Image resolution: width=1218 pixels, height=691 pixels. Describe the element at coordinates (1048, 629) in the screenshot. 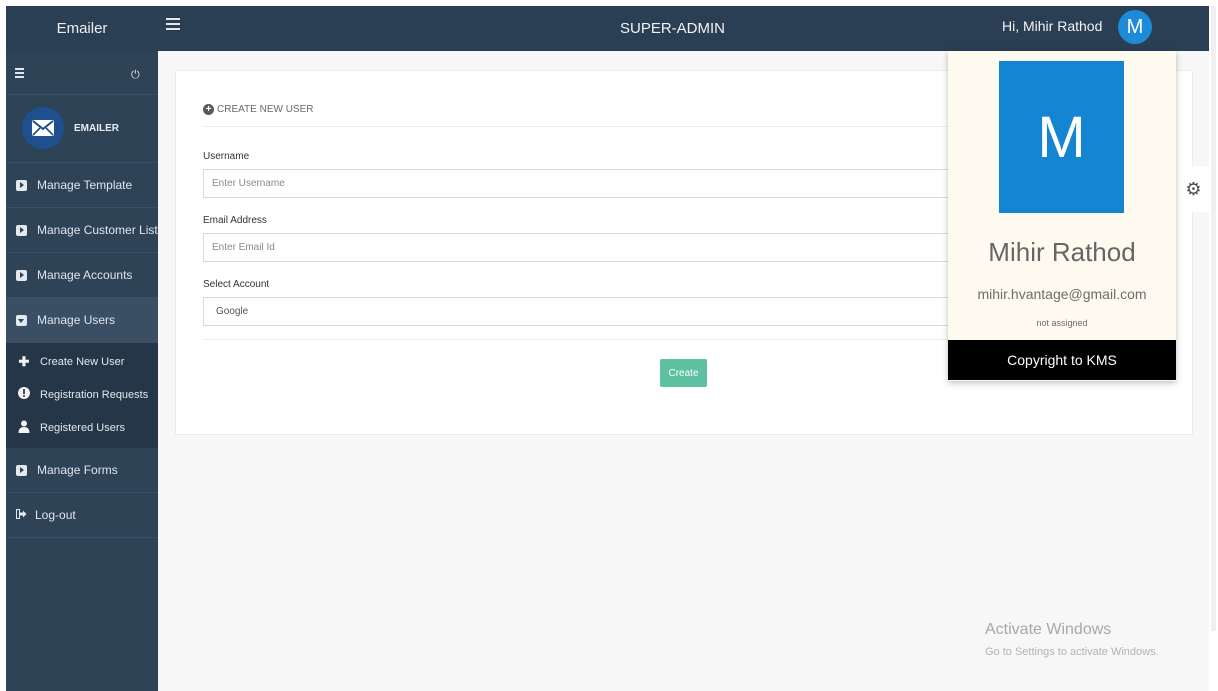

I see `activation-watermark-title: Activate Windows` at that location.